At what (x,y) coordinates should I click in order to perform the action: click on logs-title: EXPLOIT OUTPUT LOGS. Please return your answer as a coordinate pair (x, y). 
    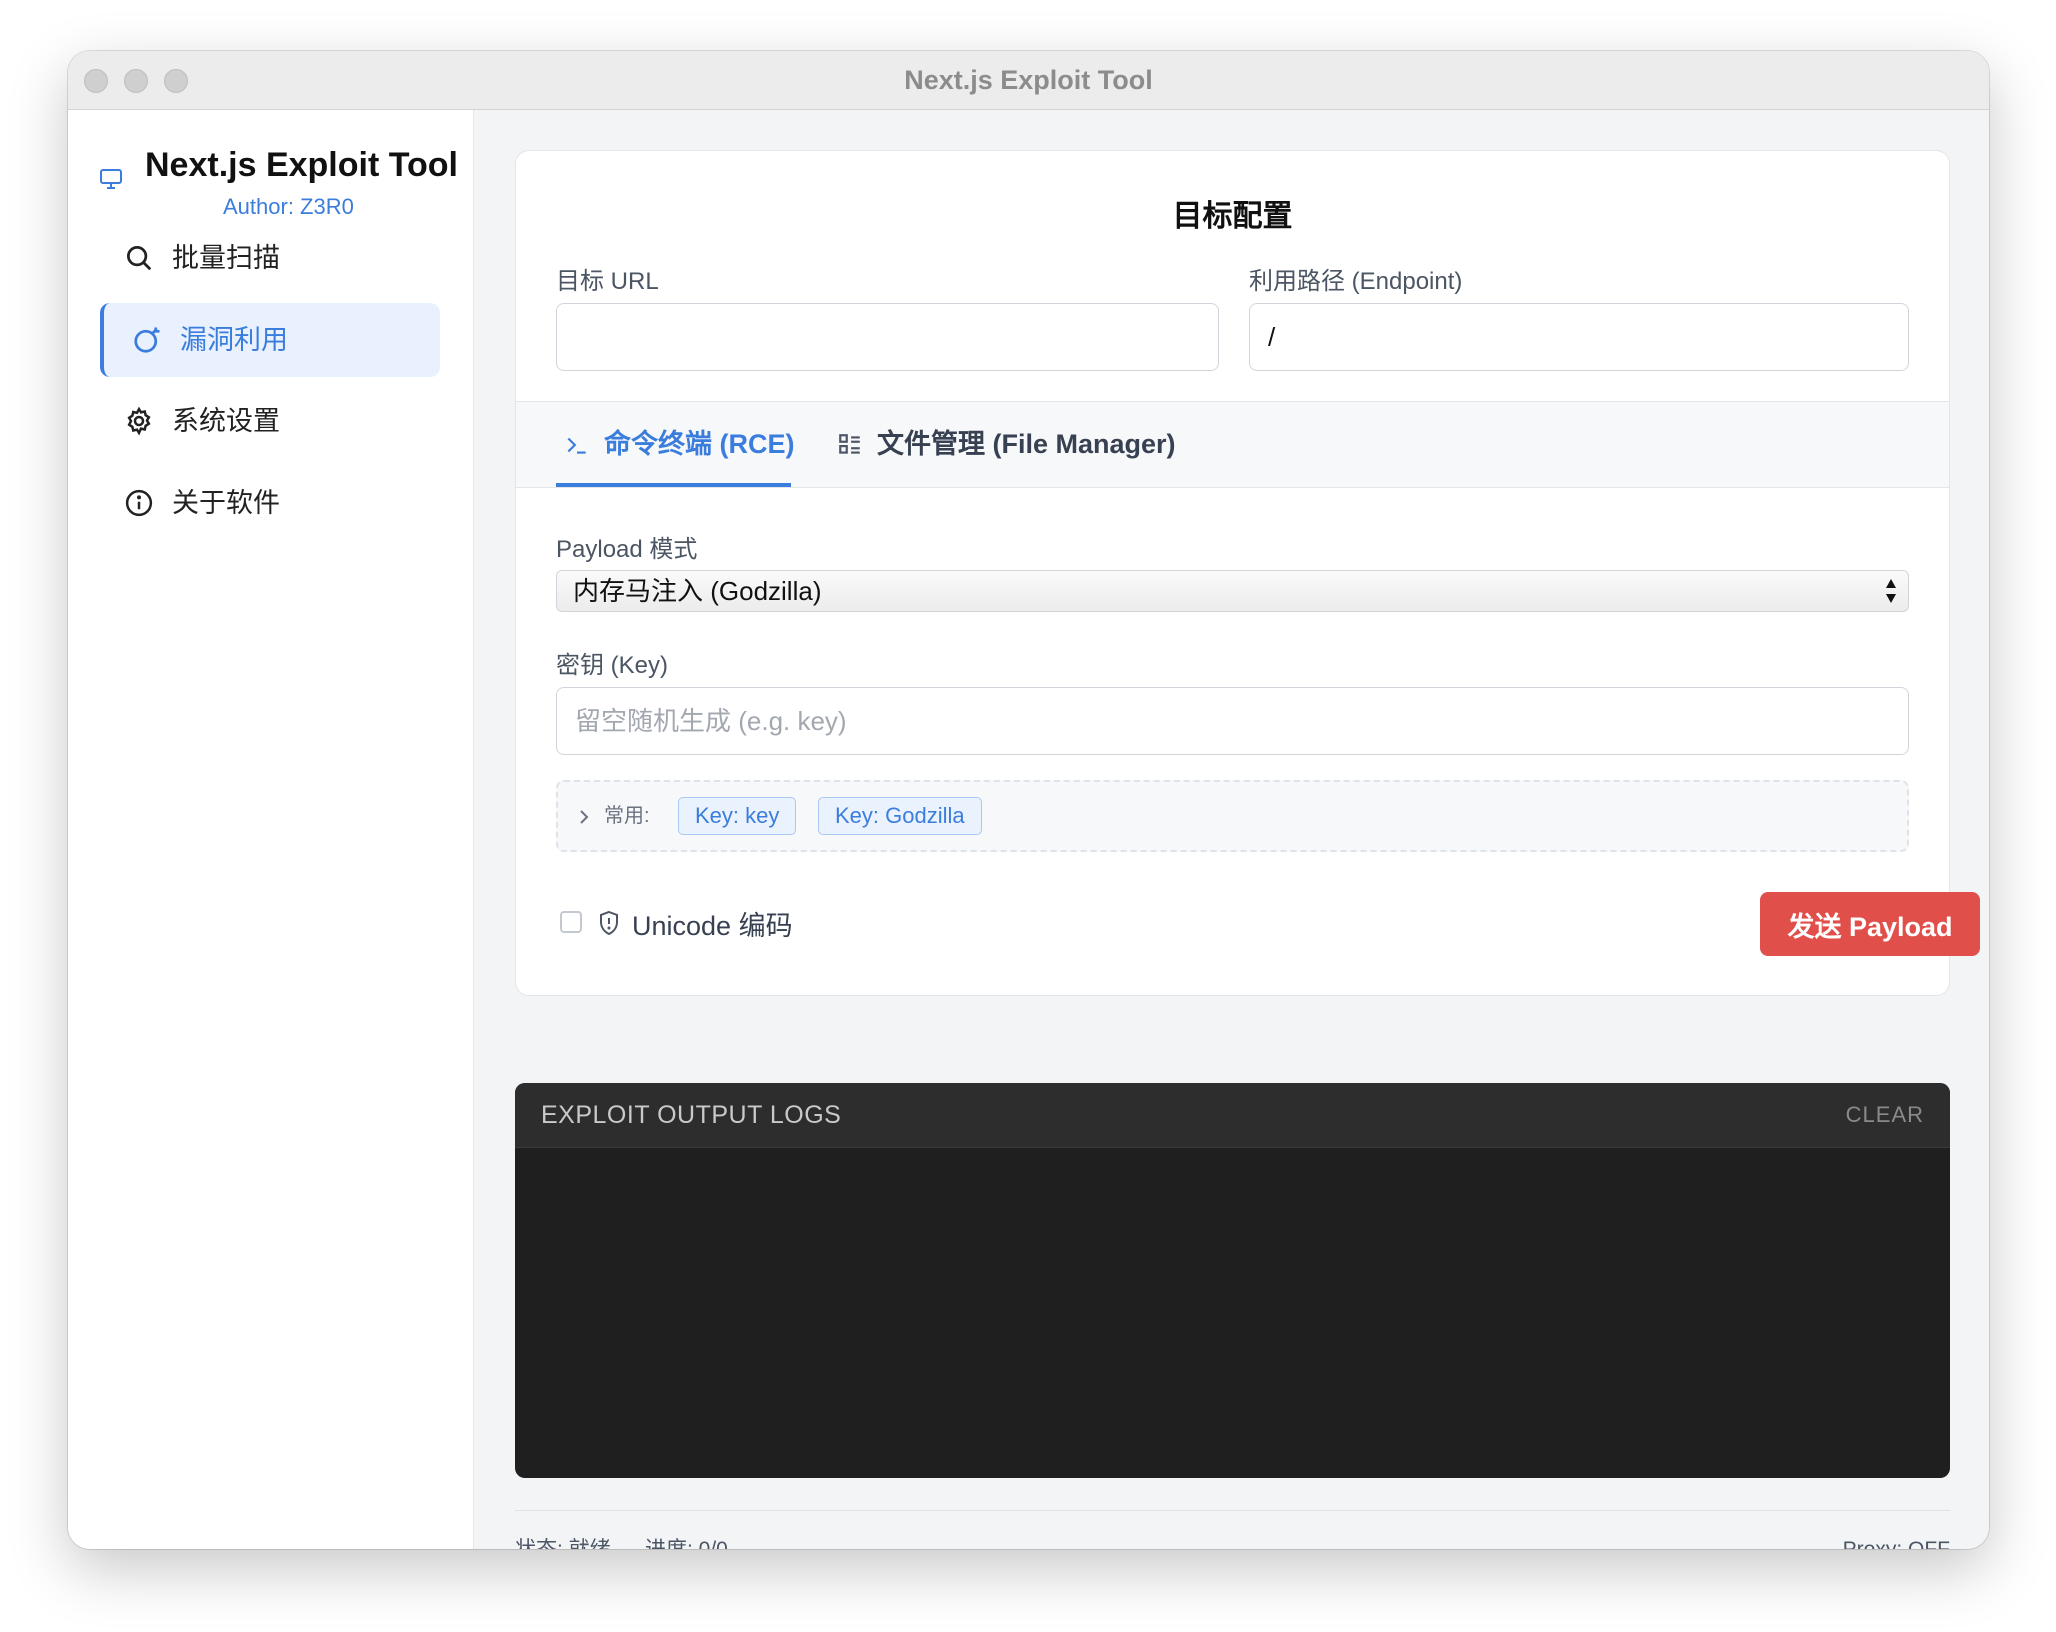
    Looking at the image, I should click on (691, 1115).